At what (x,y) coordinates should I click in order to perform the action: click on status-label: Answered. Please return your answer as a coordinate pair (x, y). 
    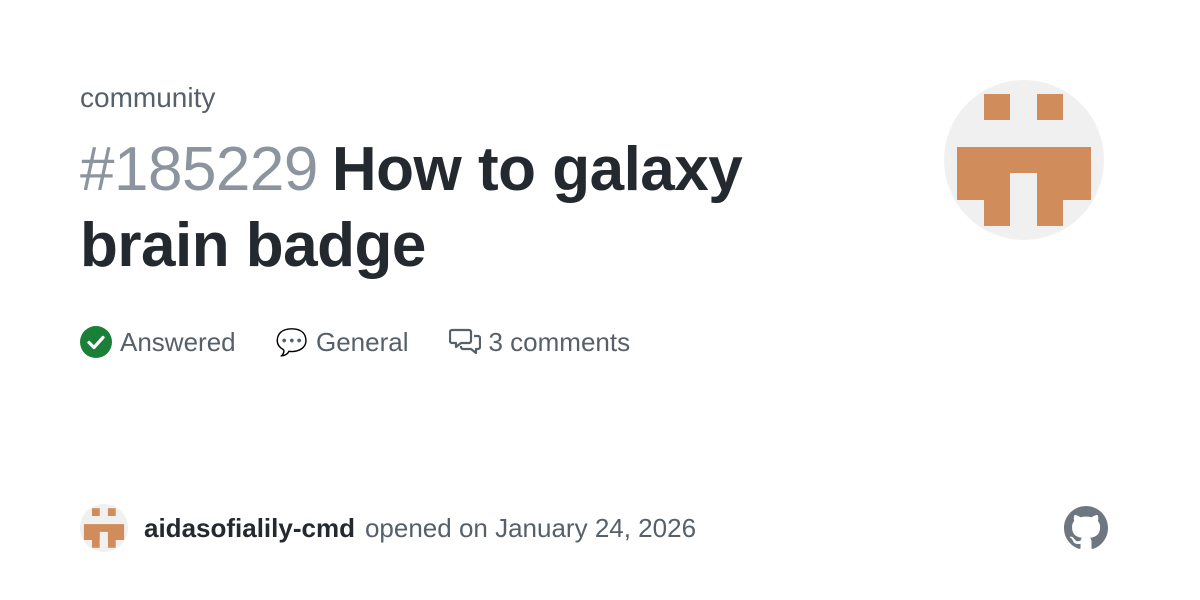
    Looking at the image, I should click on (178, 341).